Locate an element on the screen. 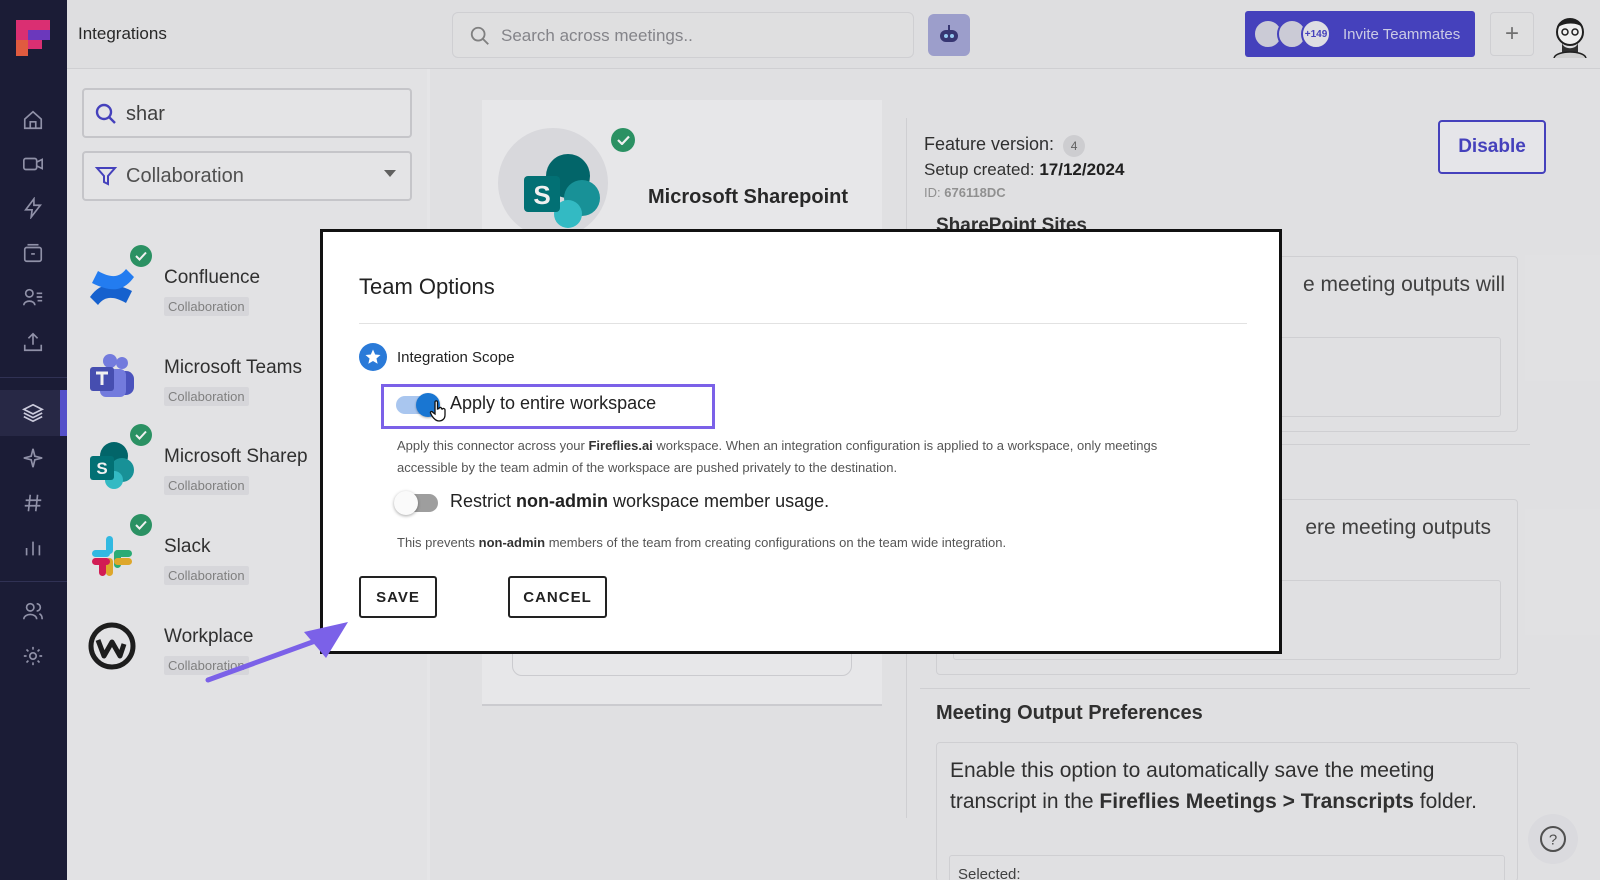  apply-workspace-label: Apply to entire workspace is located at coordinates (553, 403).